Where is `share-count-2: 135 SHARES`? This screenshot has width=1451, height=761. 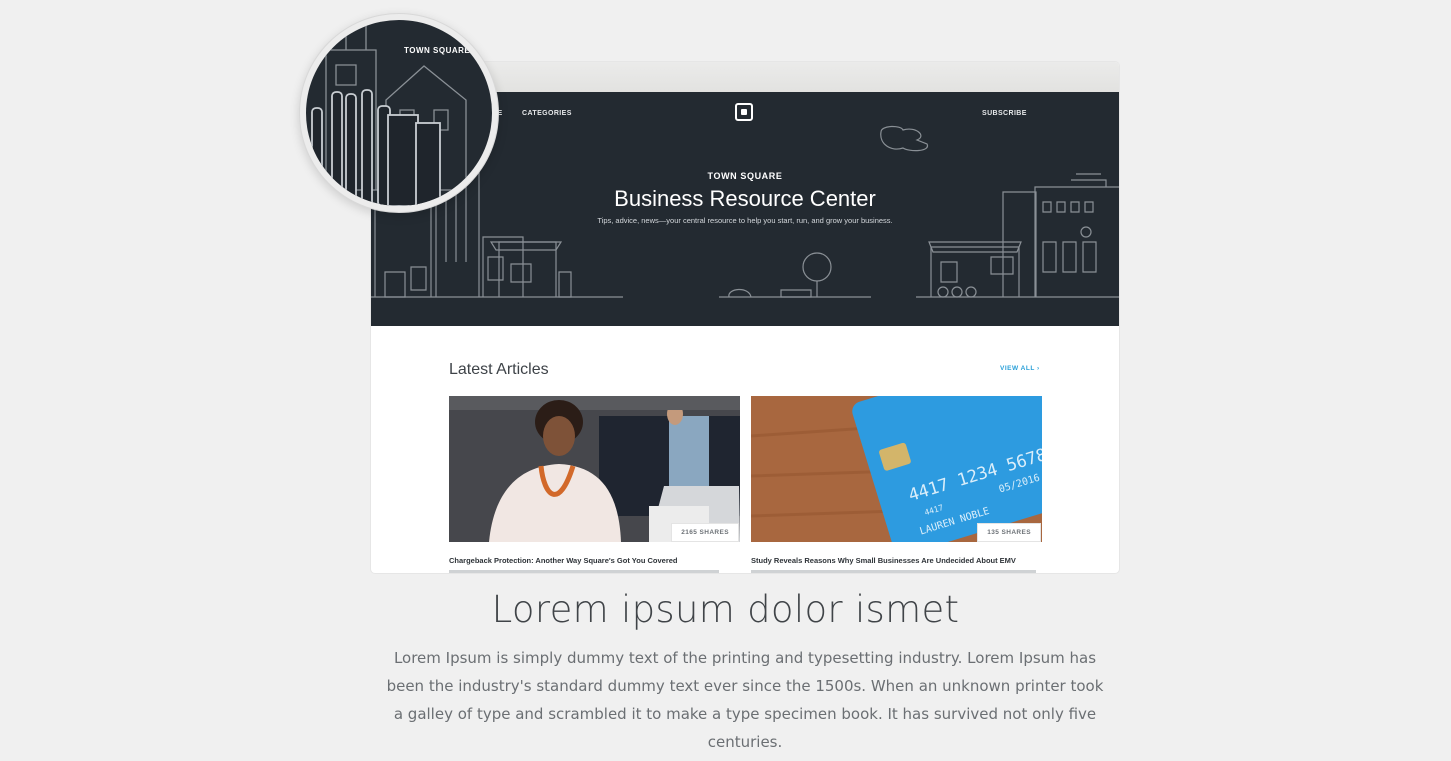 share-count-2: 135 SHARES is located at coordinates (1009, 532).